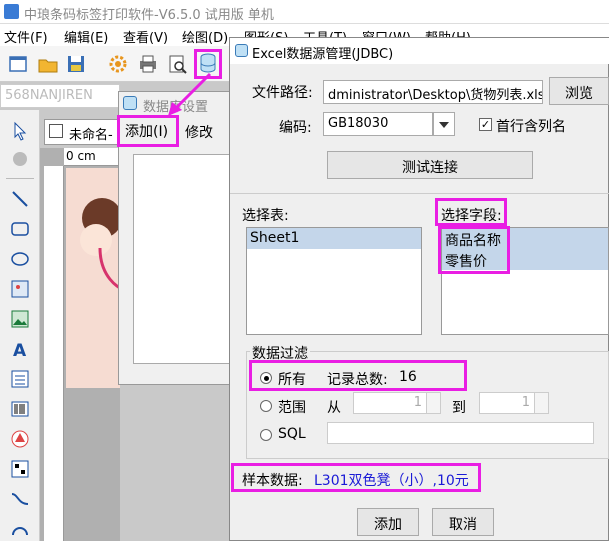 This screenshot has width=609, height=541. I want to click on encoding-label: 编码:, so click(295, 128).